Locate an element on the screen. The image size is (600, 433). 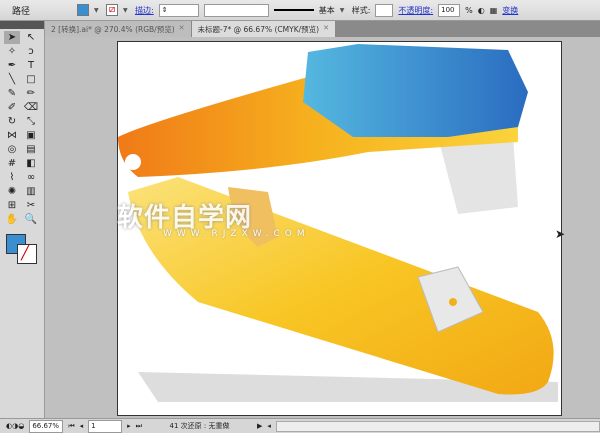
status-bar: ◐◑◒ 66.67% ⏮ ◂ 1 ▸ ⏭ 41 次还原 : 无重做 ▶ ◂ is located at coordinates (300, 425).